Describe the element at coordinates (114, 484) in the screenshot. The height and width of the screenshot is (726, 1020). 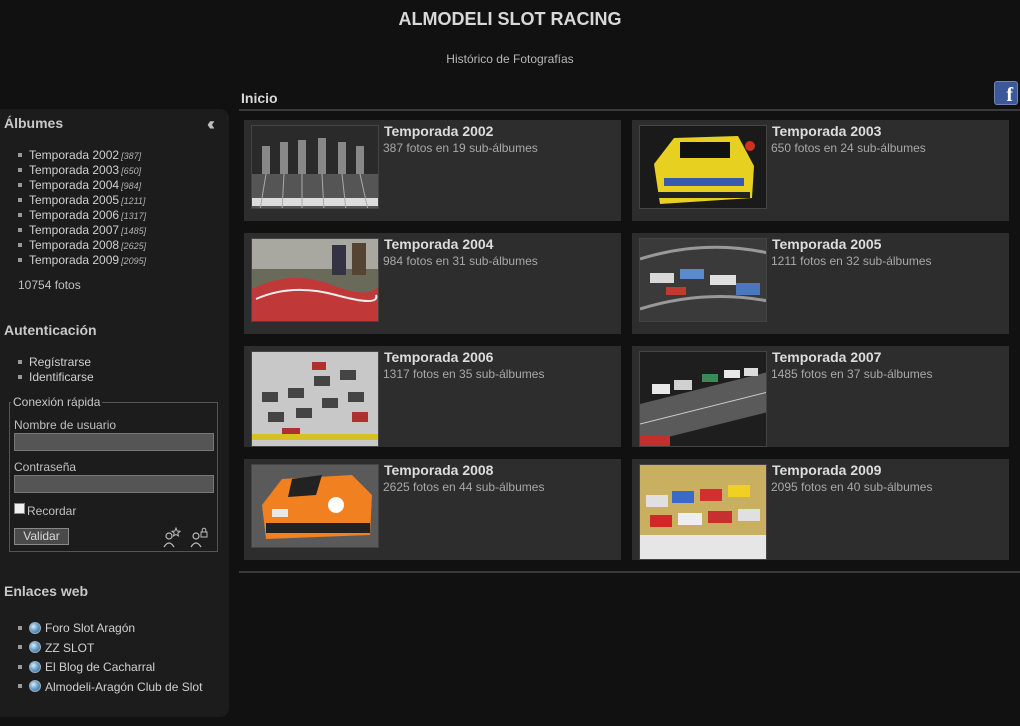
I see `password-input` at that location.